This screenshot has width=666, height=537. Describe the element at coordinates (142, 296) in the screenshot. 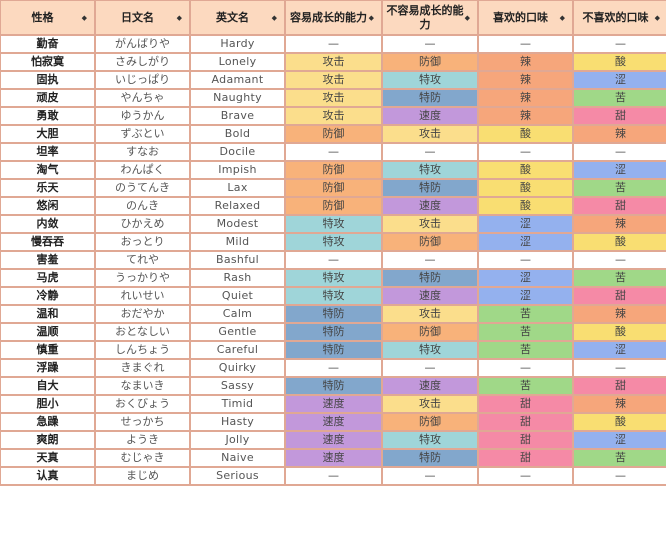

I see `japanese-name-cell: れいせい` at that location.